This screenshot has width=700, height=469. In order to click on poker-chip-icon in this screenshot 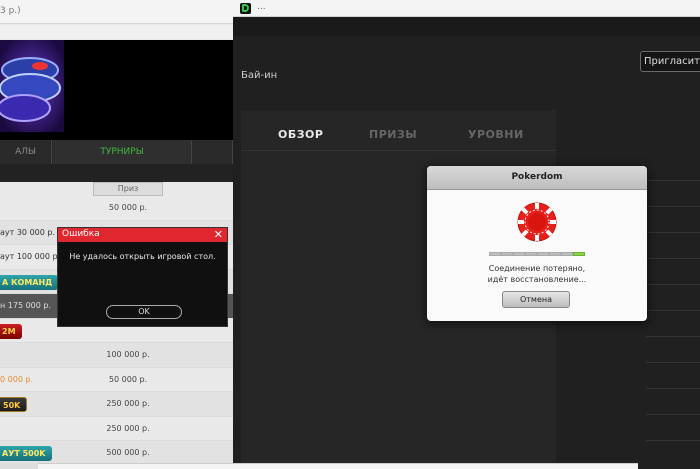, I will do `click(537, 222)`.